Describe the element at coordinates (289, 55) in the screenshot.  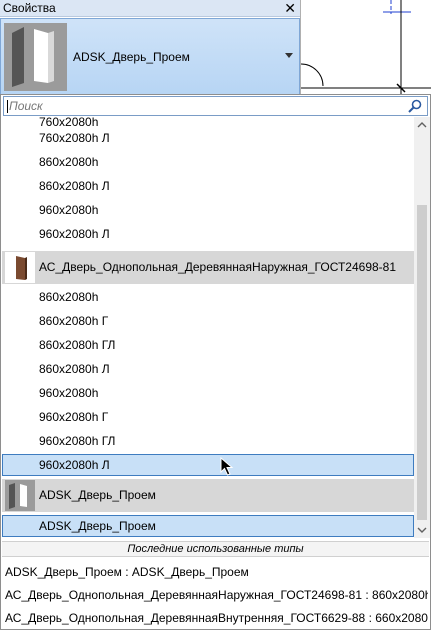
I see `dropdown-arrow-icon` at that location.